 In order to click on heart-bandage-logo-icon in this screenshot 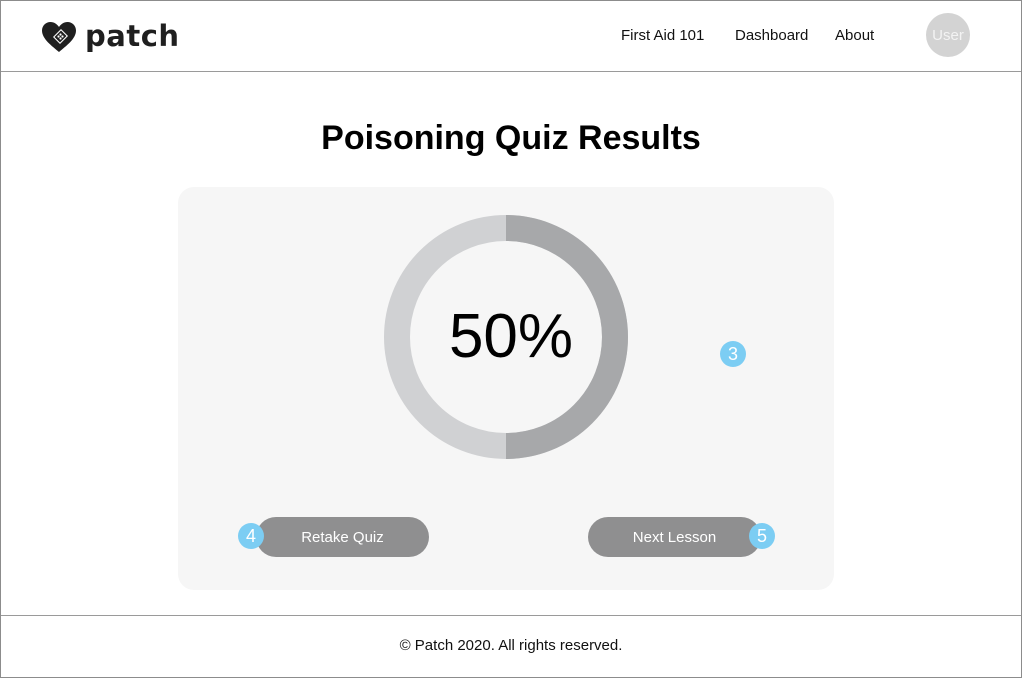, I will do `click(59, 37)`.